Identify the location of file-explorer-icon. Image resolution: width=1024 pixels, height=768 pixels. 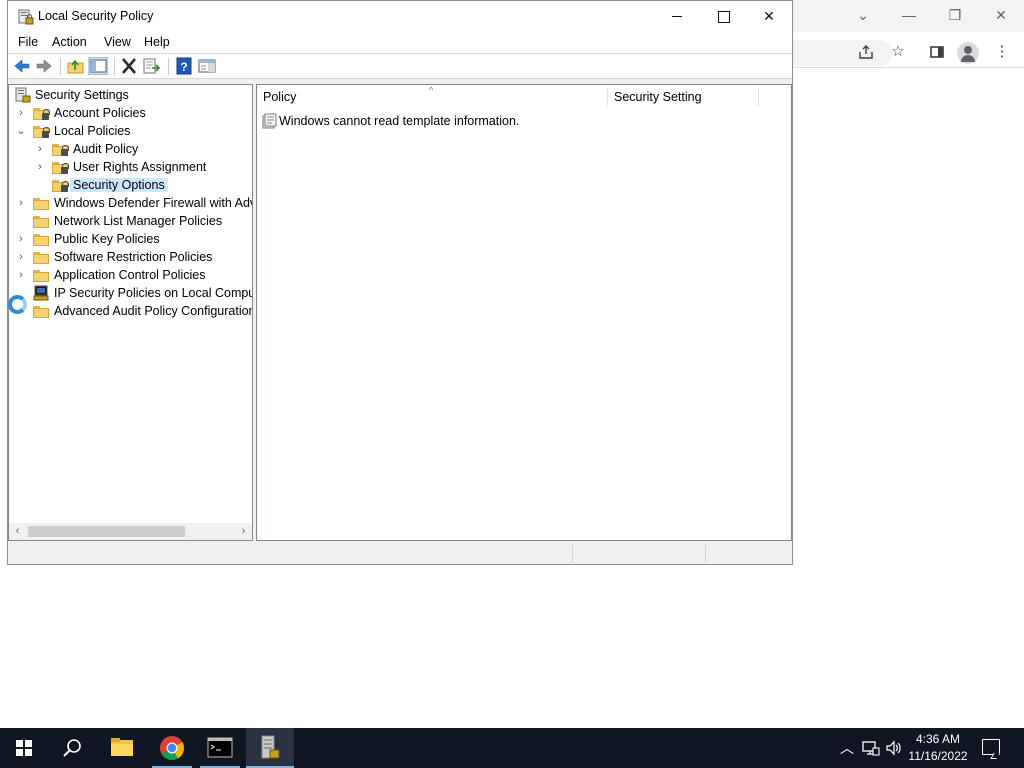
(122, 747).